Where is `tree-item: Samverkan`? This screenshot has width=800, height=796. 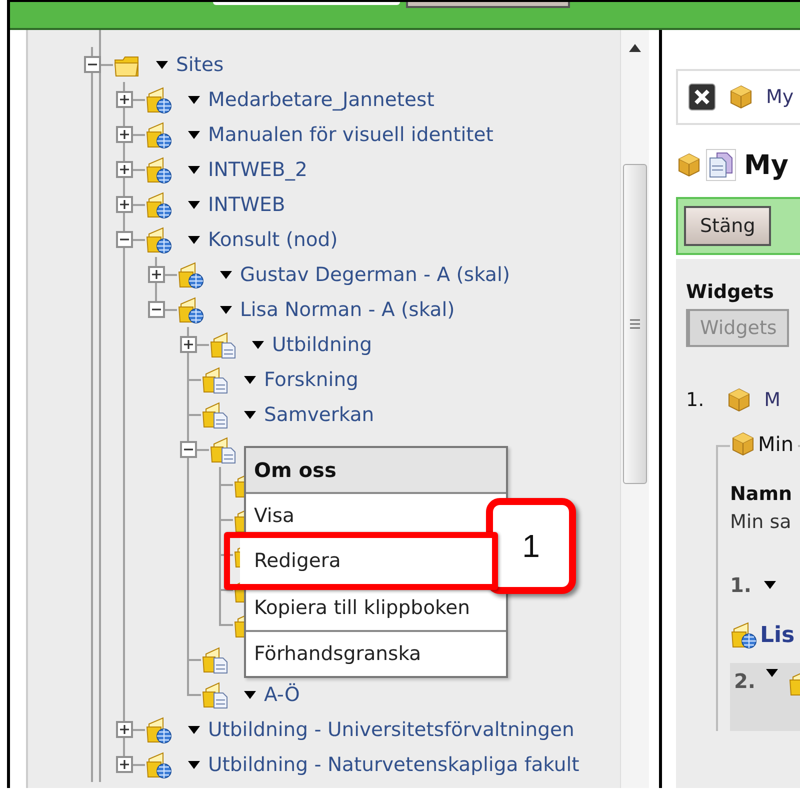 tree-item: Samverkan is located at coordinates (319, 414).